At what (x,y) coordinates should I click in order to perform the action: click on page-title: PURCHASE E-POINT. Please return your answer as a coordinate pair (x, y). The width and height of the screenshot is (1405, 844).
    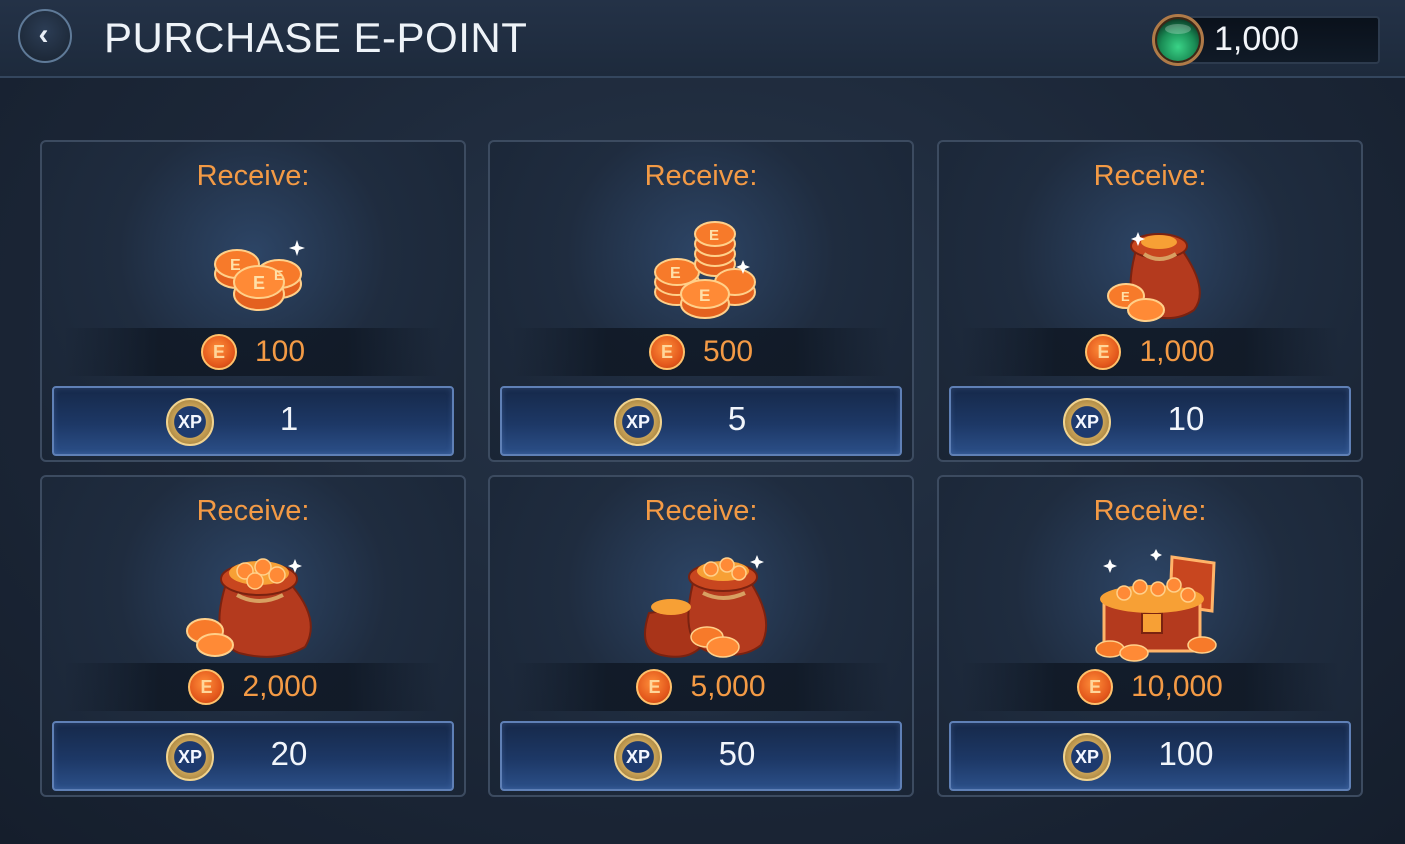
    Looking at the image, I should click on (316, 37).